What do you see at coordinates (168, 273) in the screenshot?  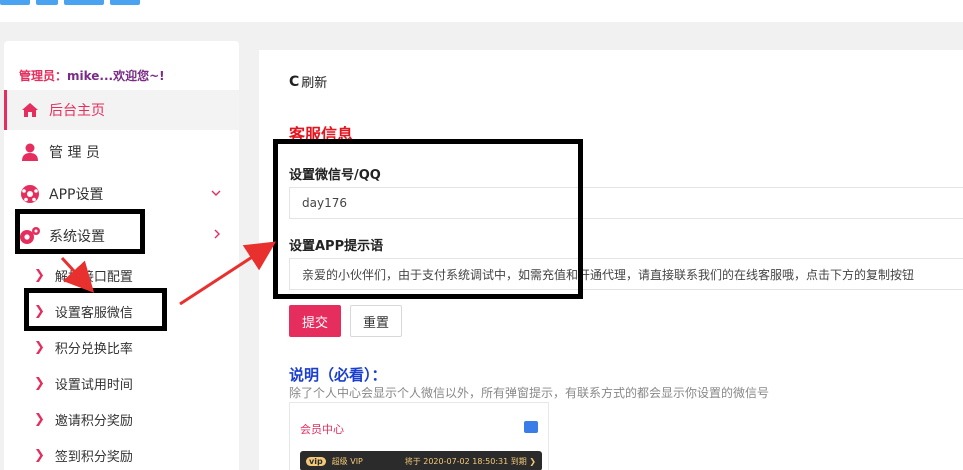 I see `annotation-arrows` at bounding box center [168, 273].